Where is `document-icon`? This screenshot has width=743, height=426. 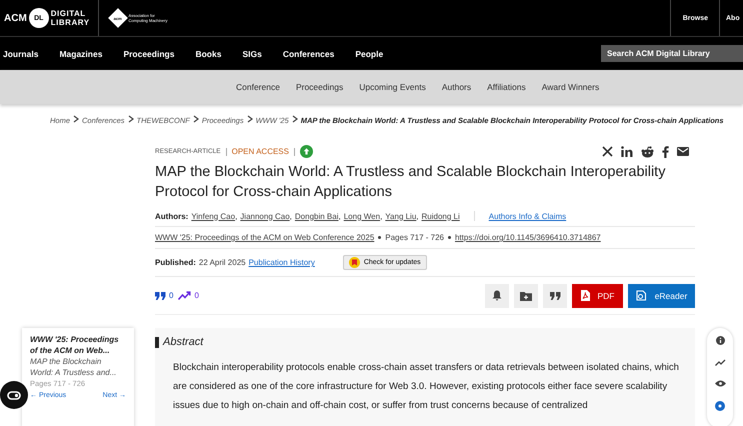
document-icon is located at coordinates (641, 295).